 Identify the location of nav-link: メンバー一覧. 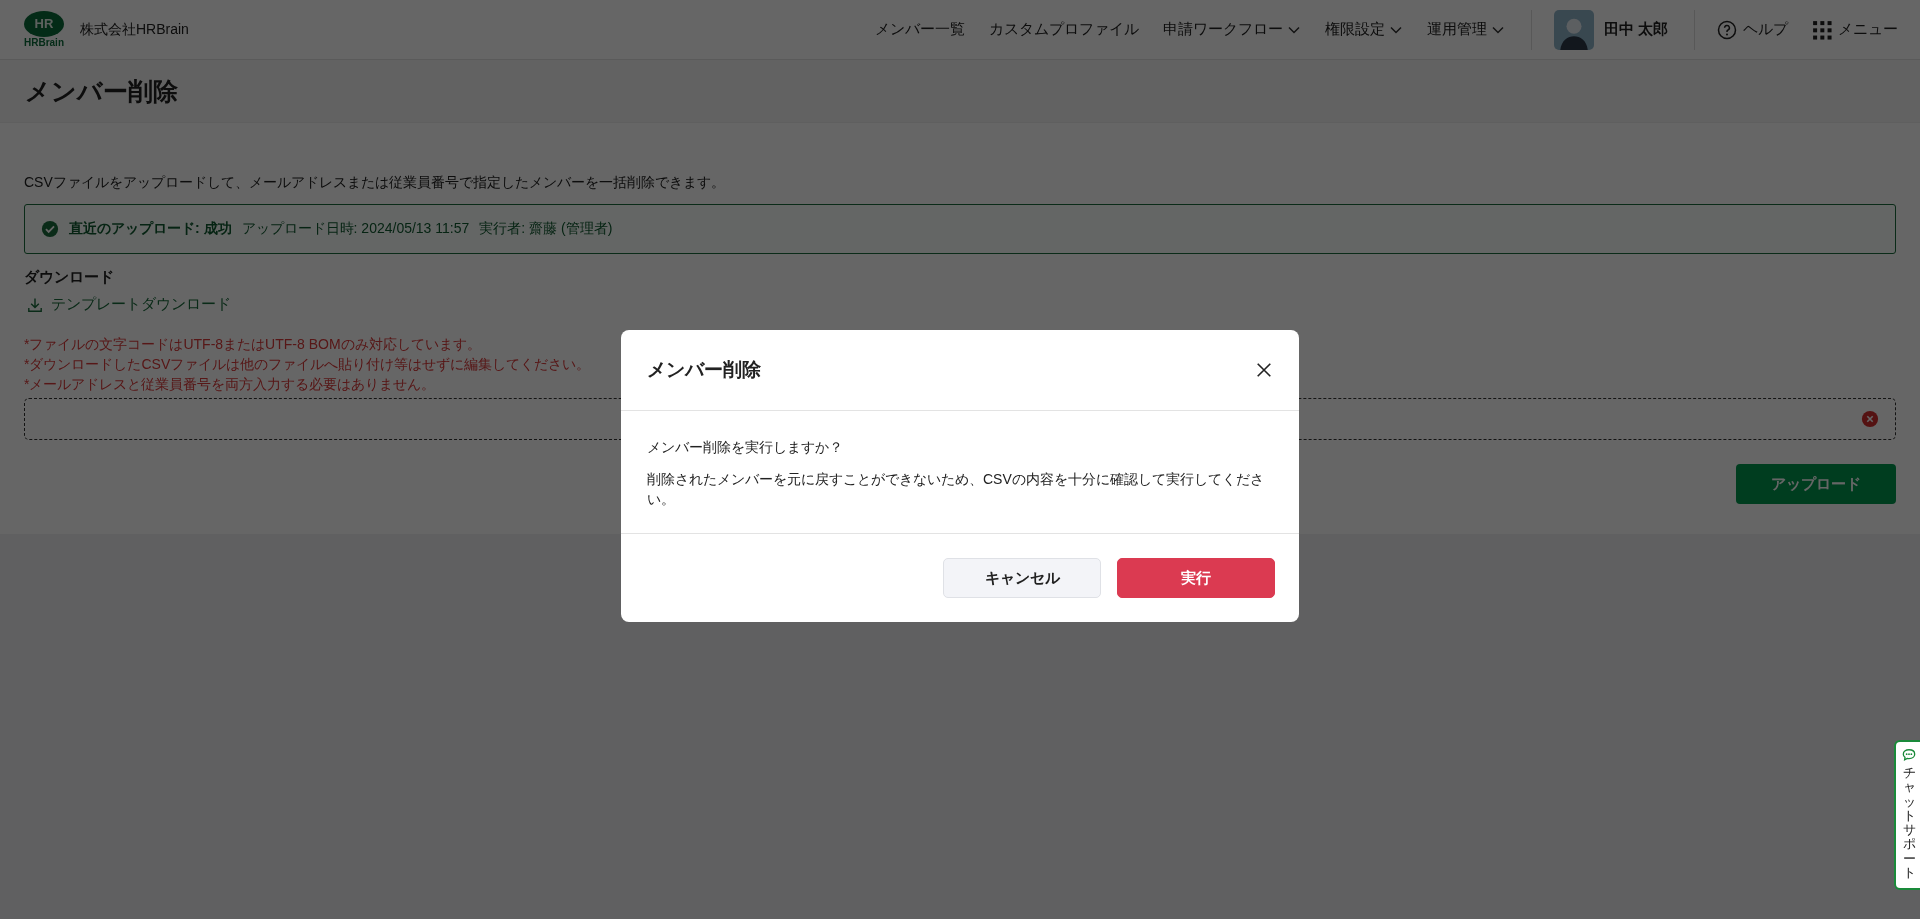
(919, 29).